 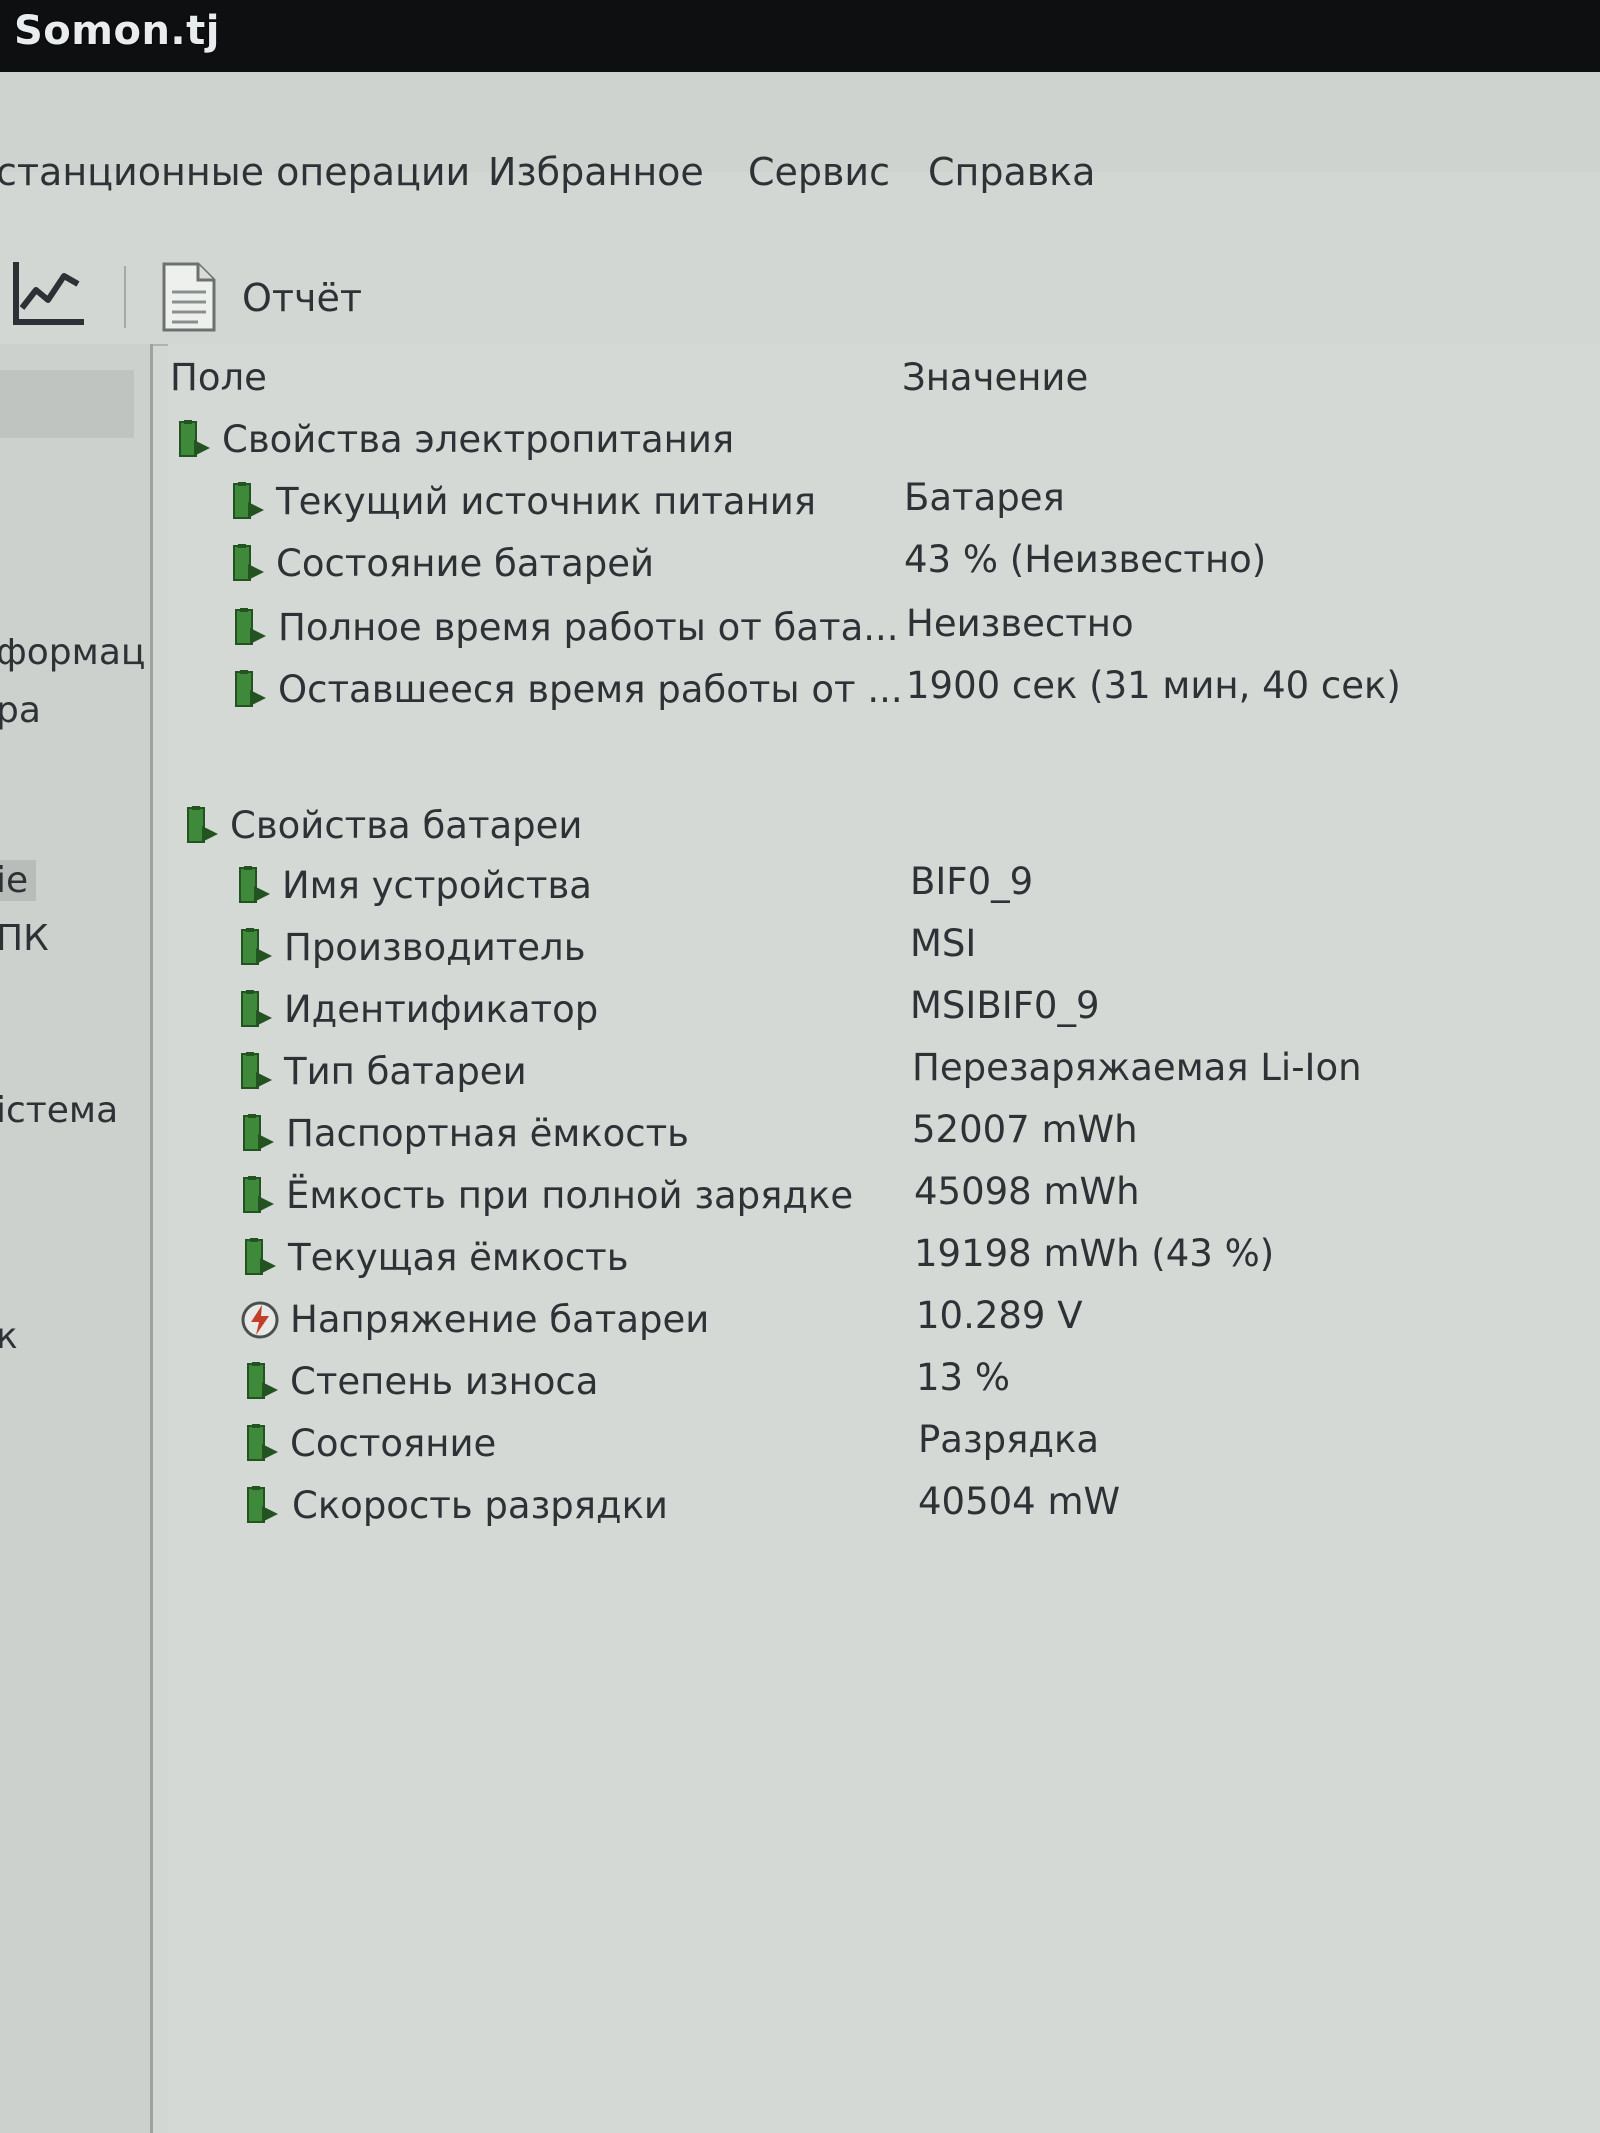 I want to click on document-icon, so click(x=189, y=297).